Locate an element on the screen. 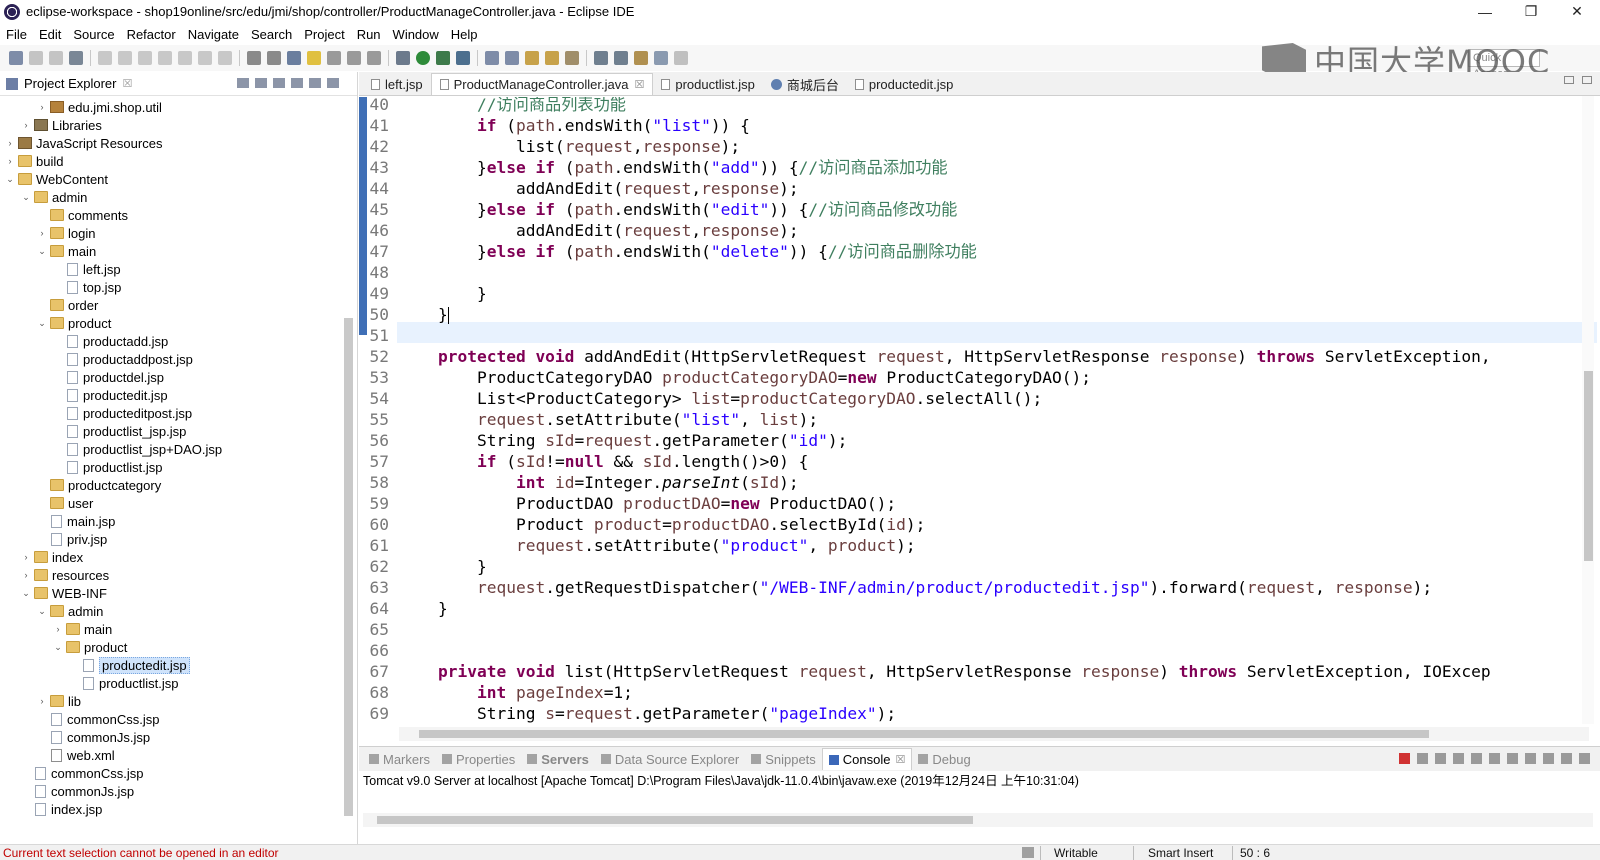  menu-source: Source is located at coordinates (93, 34).